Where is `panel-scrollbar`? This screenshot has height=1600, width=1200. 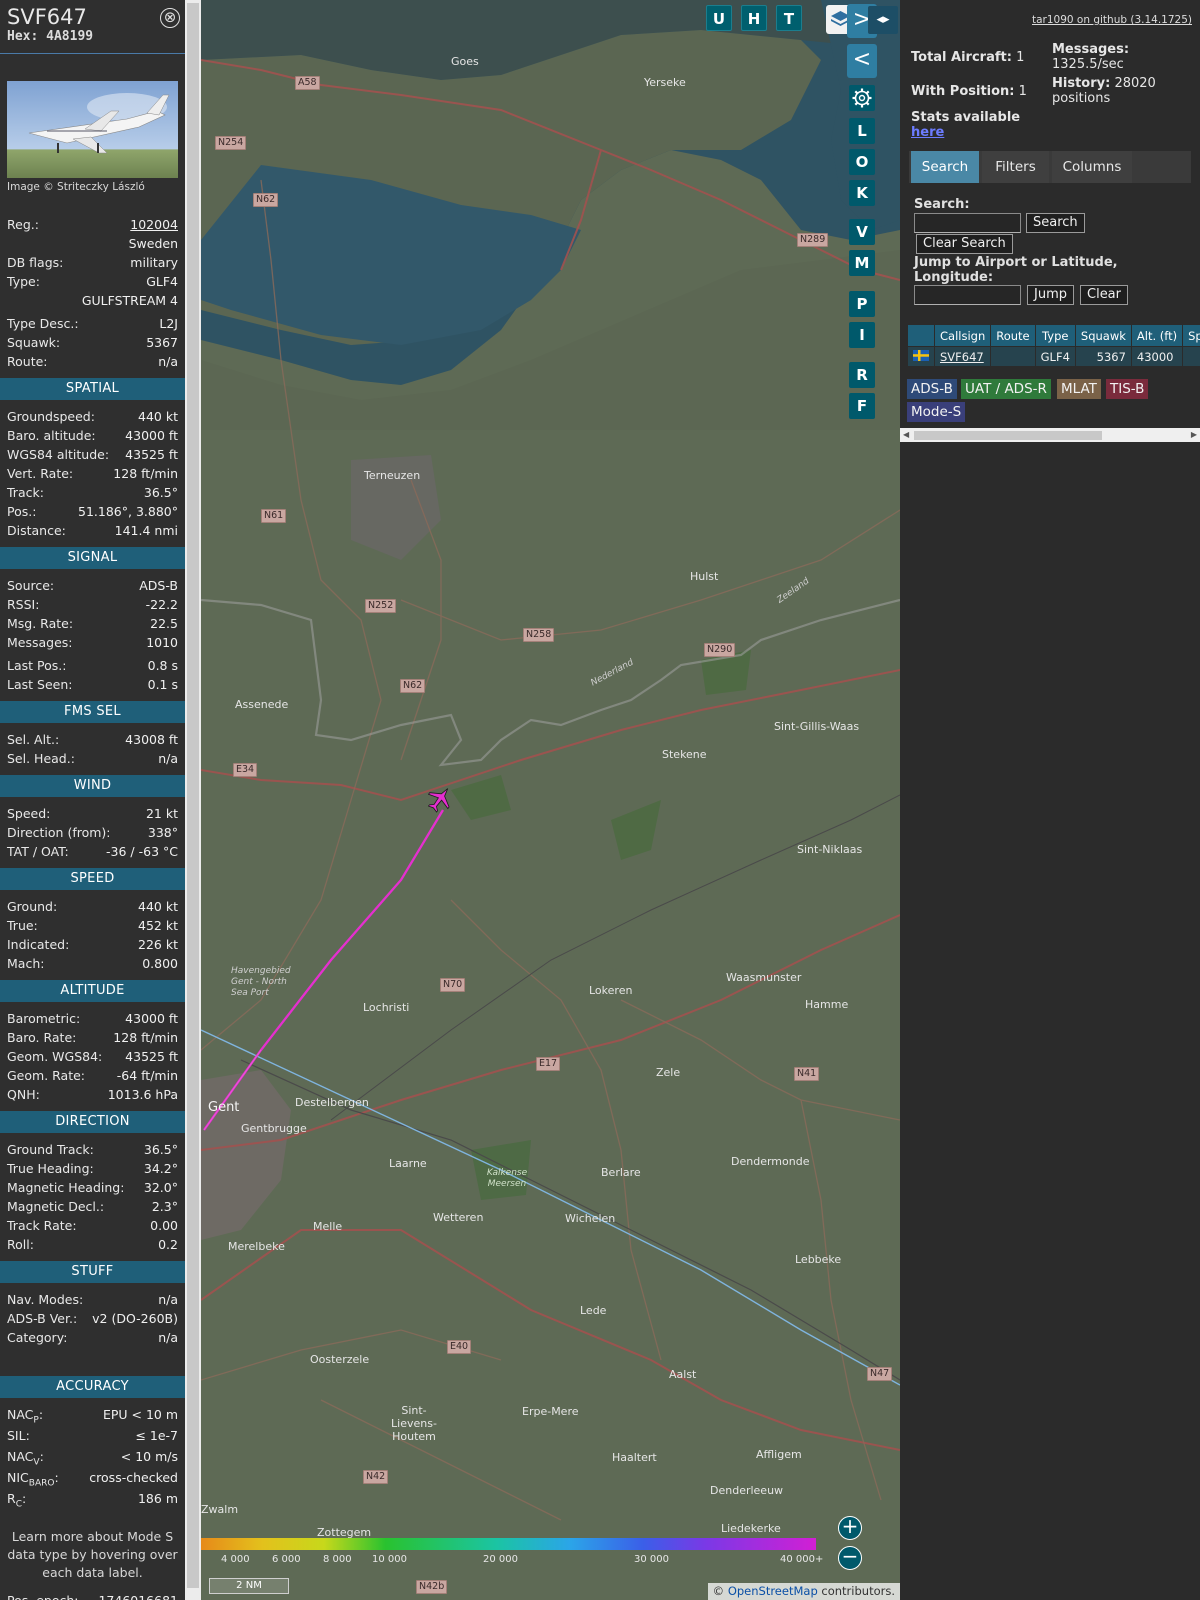
panel-scrollbar is located at coordinates (193, 800).